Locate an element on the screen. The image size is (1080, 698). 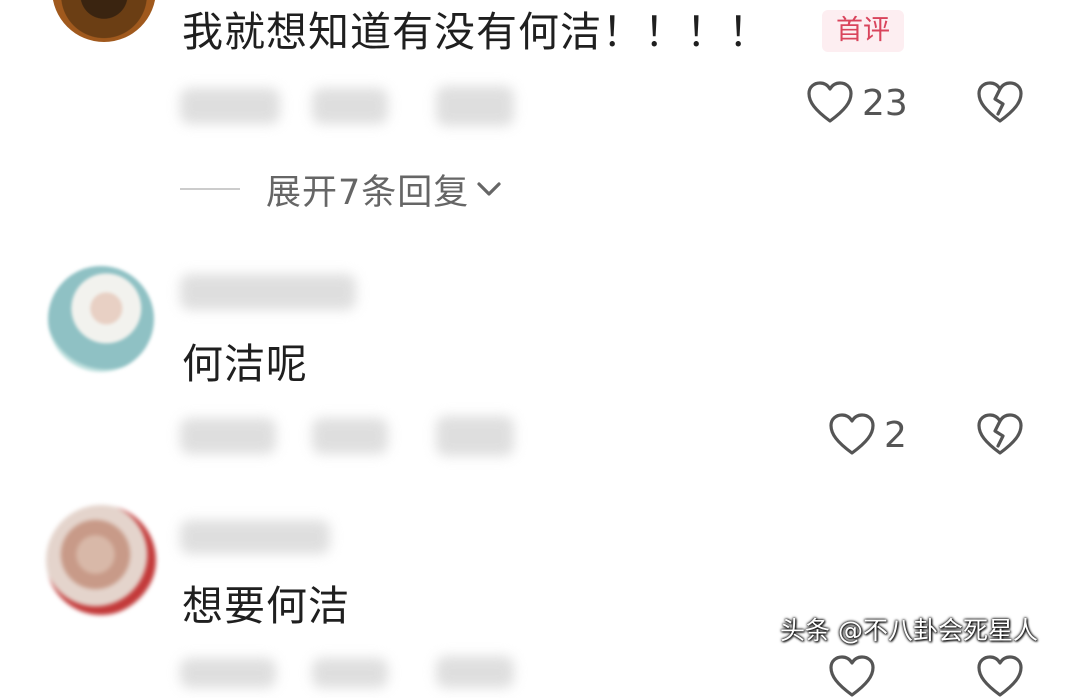
expand-replies-button: 展开7条回复 is located at coordinates (341, 189).